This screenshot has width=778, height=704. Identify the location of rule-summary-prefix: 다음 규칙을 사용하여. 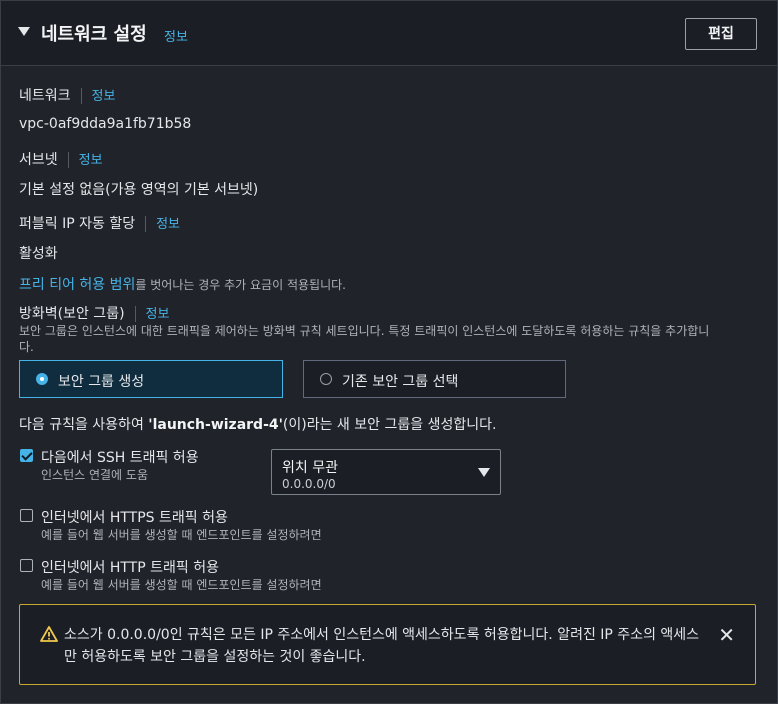
(84, 425).